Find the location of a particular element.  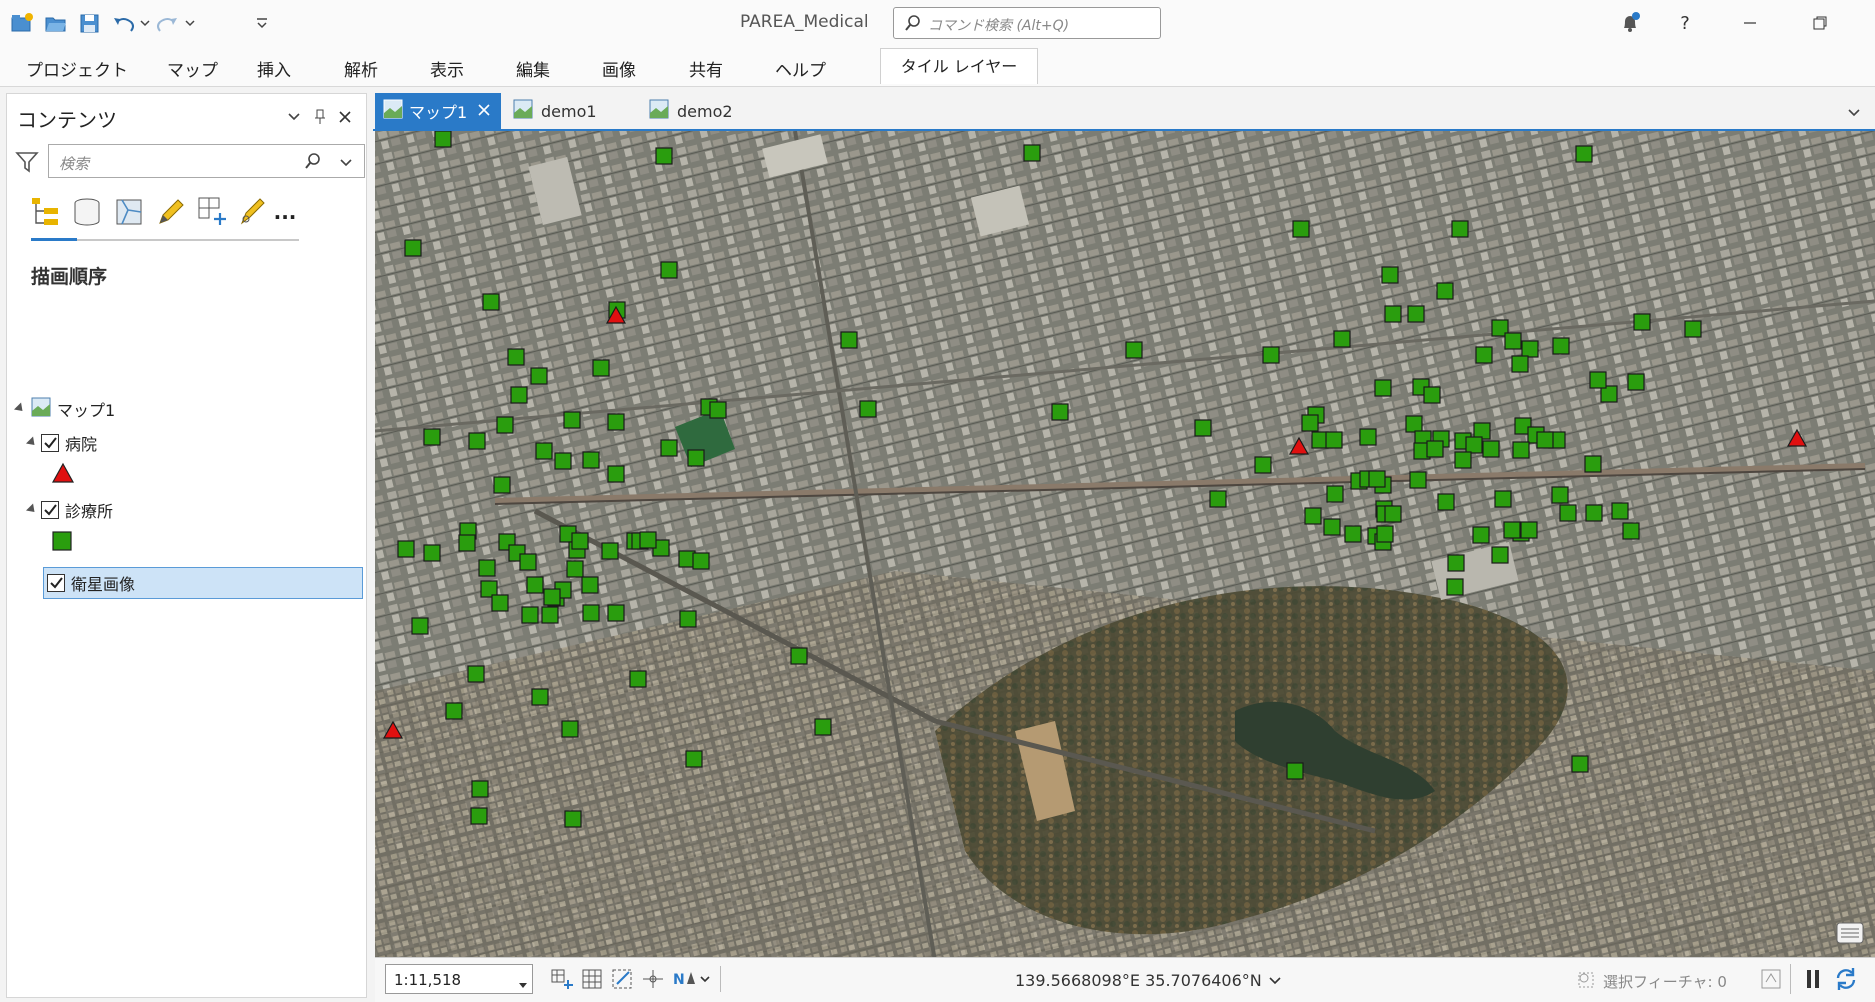

tree-map-node: マップ1 is located at coordinates (63, 409).